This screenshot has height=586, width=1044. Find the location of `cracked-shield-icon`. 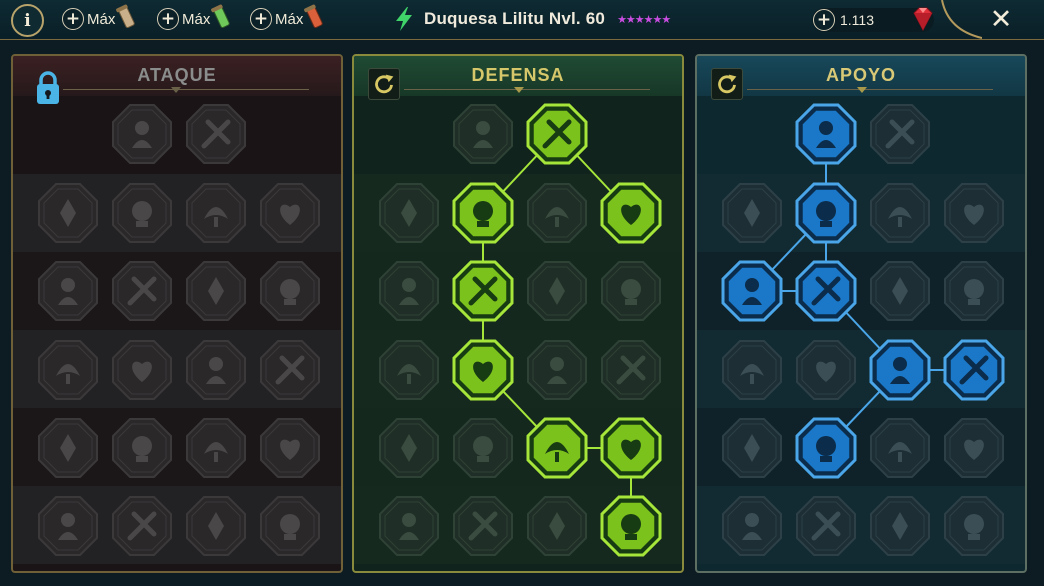

cracked-shield-icon is located at coordinates (483, 134).